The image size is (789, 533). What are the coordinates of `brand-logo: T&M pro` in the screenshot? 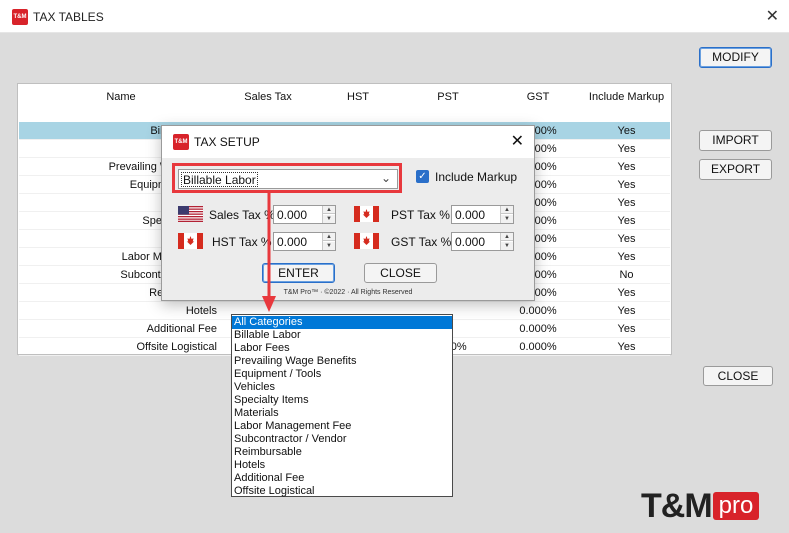 It's located at (700, 506).